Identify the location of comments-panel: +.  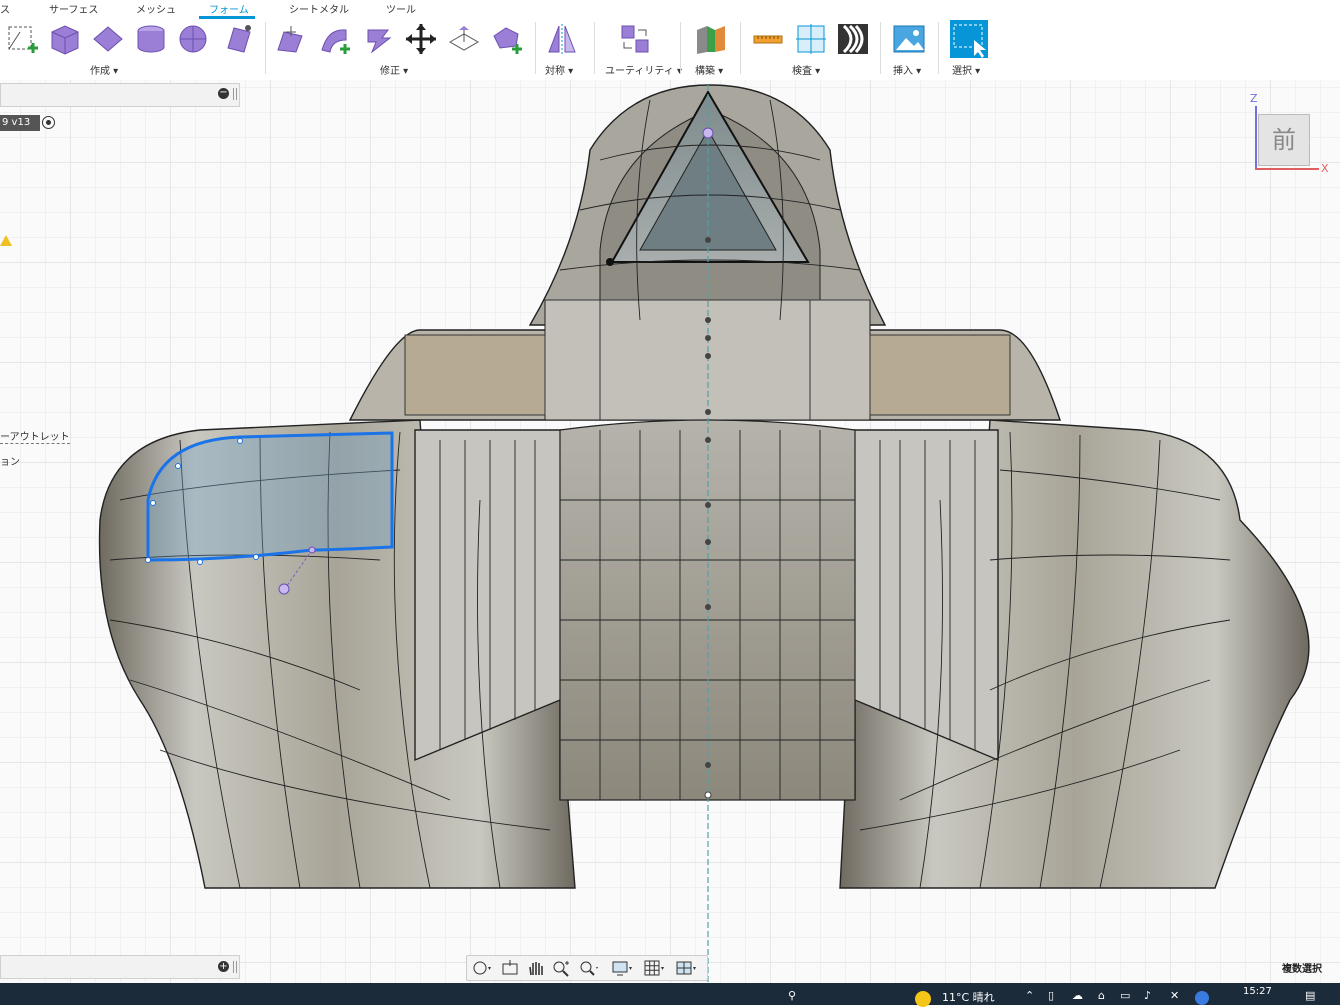
(120, 967).